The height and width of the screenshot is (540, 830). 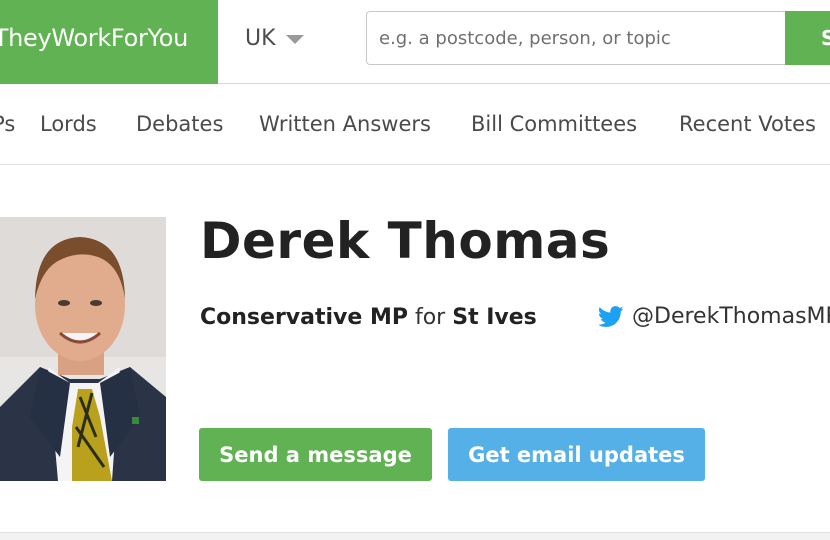 I want to click on mp-party-line: Conservative MP for St Ives, so click(x=368, y=317).